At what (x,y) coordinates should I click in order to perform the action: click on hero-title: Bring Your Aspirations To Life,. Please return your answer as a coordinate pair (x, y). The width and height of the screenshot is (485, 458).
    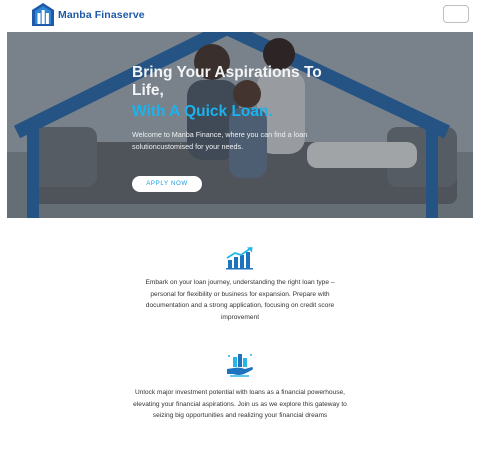
    Looking at the image, I should click on (227, 81).